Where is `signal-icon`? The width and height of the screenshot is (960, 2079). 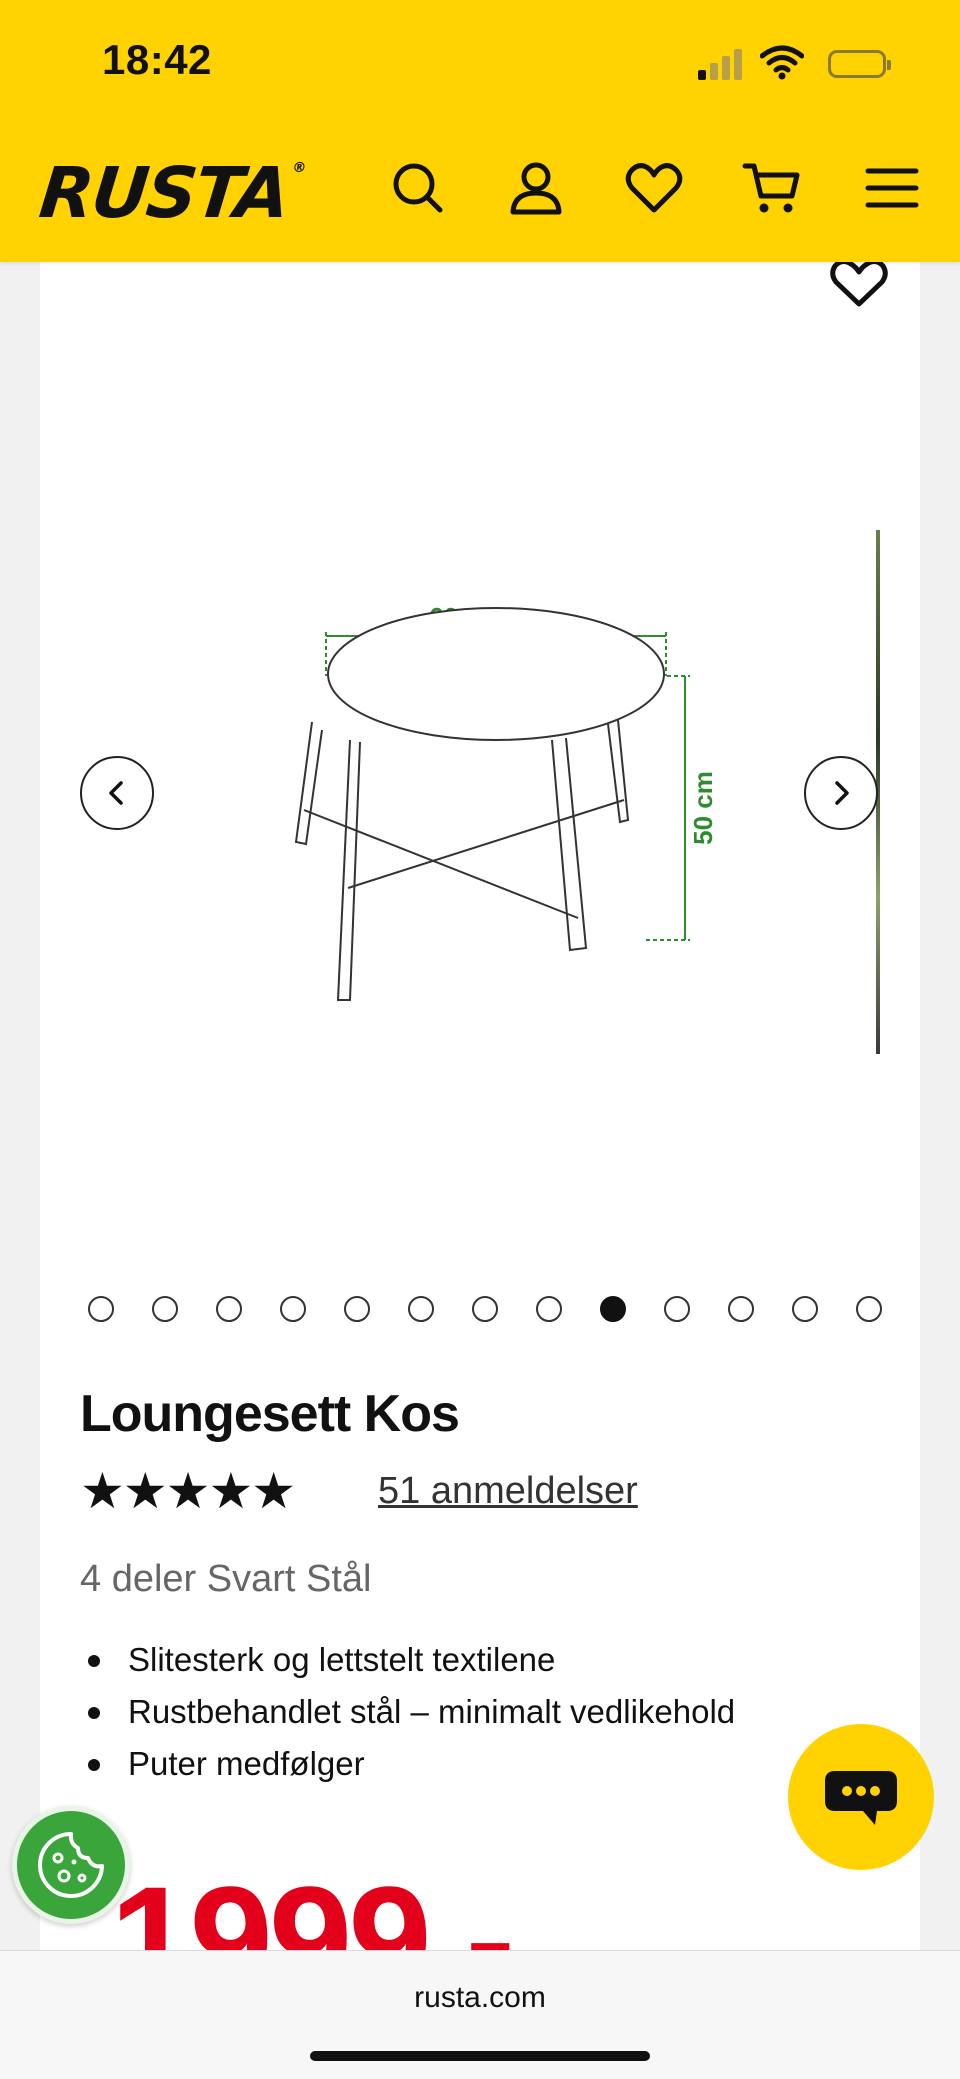 signal-icon is located at coordinates (721, 64).